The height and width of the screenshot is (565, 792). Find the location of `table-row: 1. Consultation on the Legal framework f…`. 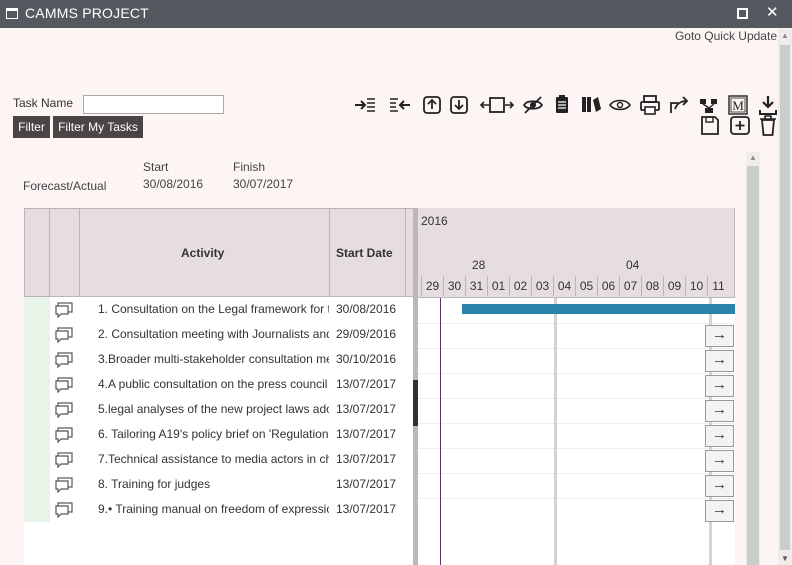

table-row: 1. Consultation on the Legal framework f… is located at coordinates (228, 309).